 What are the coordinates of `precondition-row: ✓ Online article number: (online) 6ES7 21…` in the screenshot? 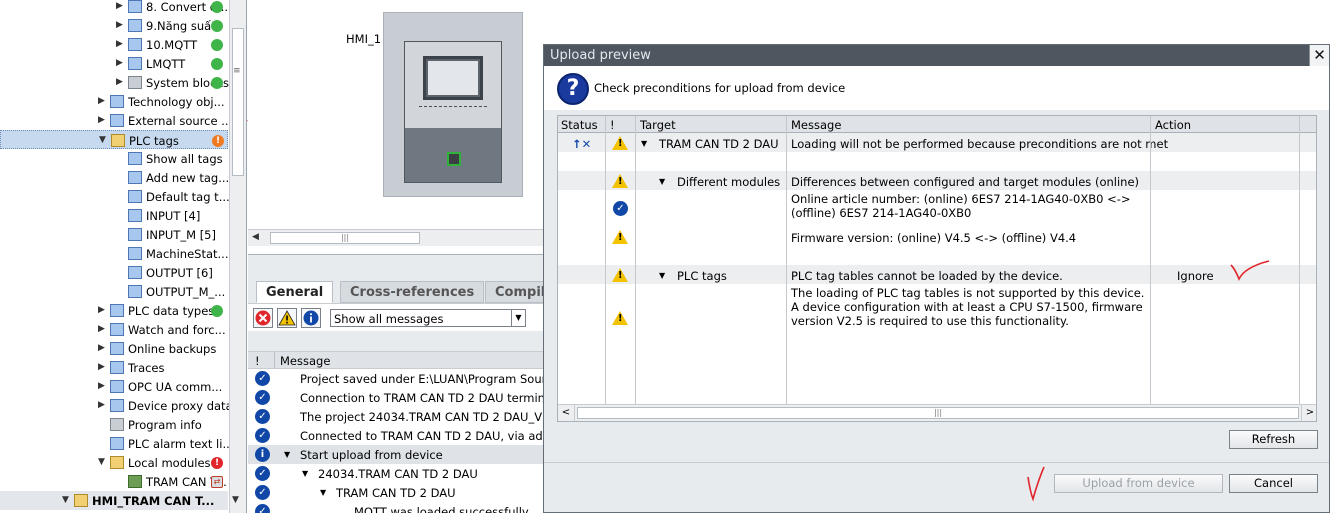 It's located at (937, 208).